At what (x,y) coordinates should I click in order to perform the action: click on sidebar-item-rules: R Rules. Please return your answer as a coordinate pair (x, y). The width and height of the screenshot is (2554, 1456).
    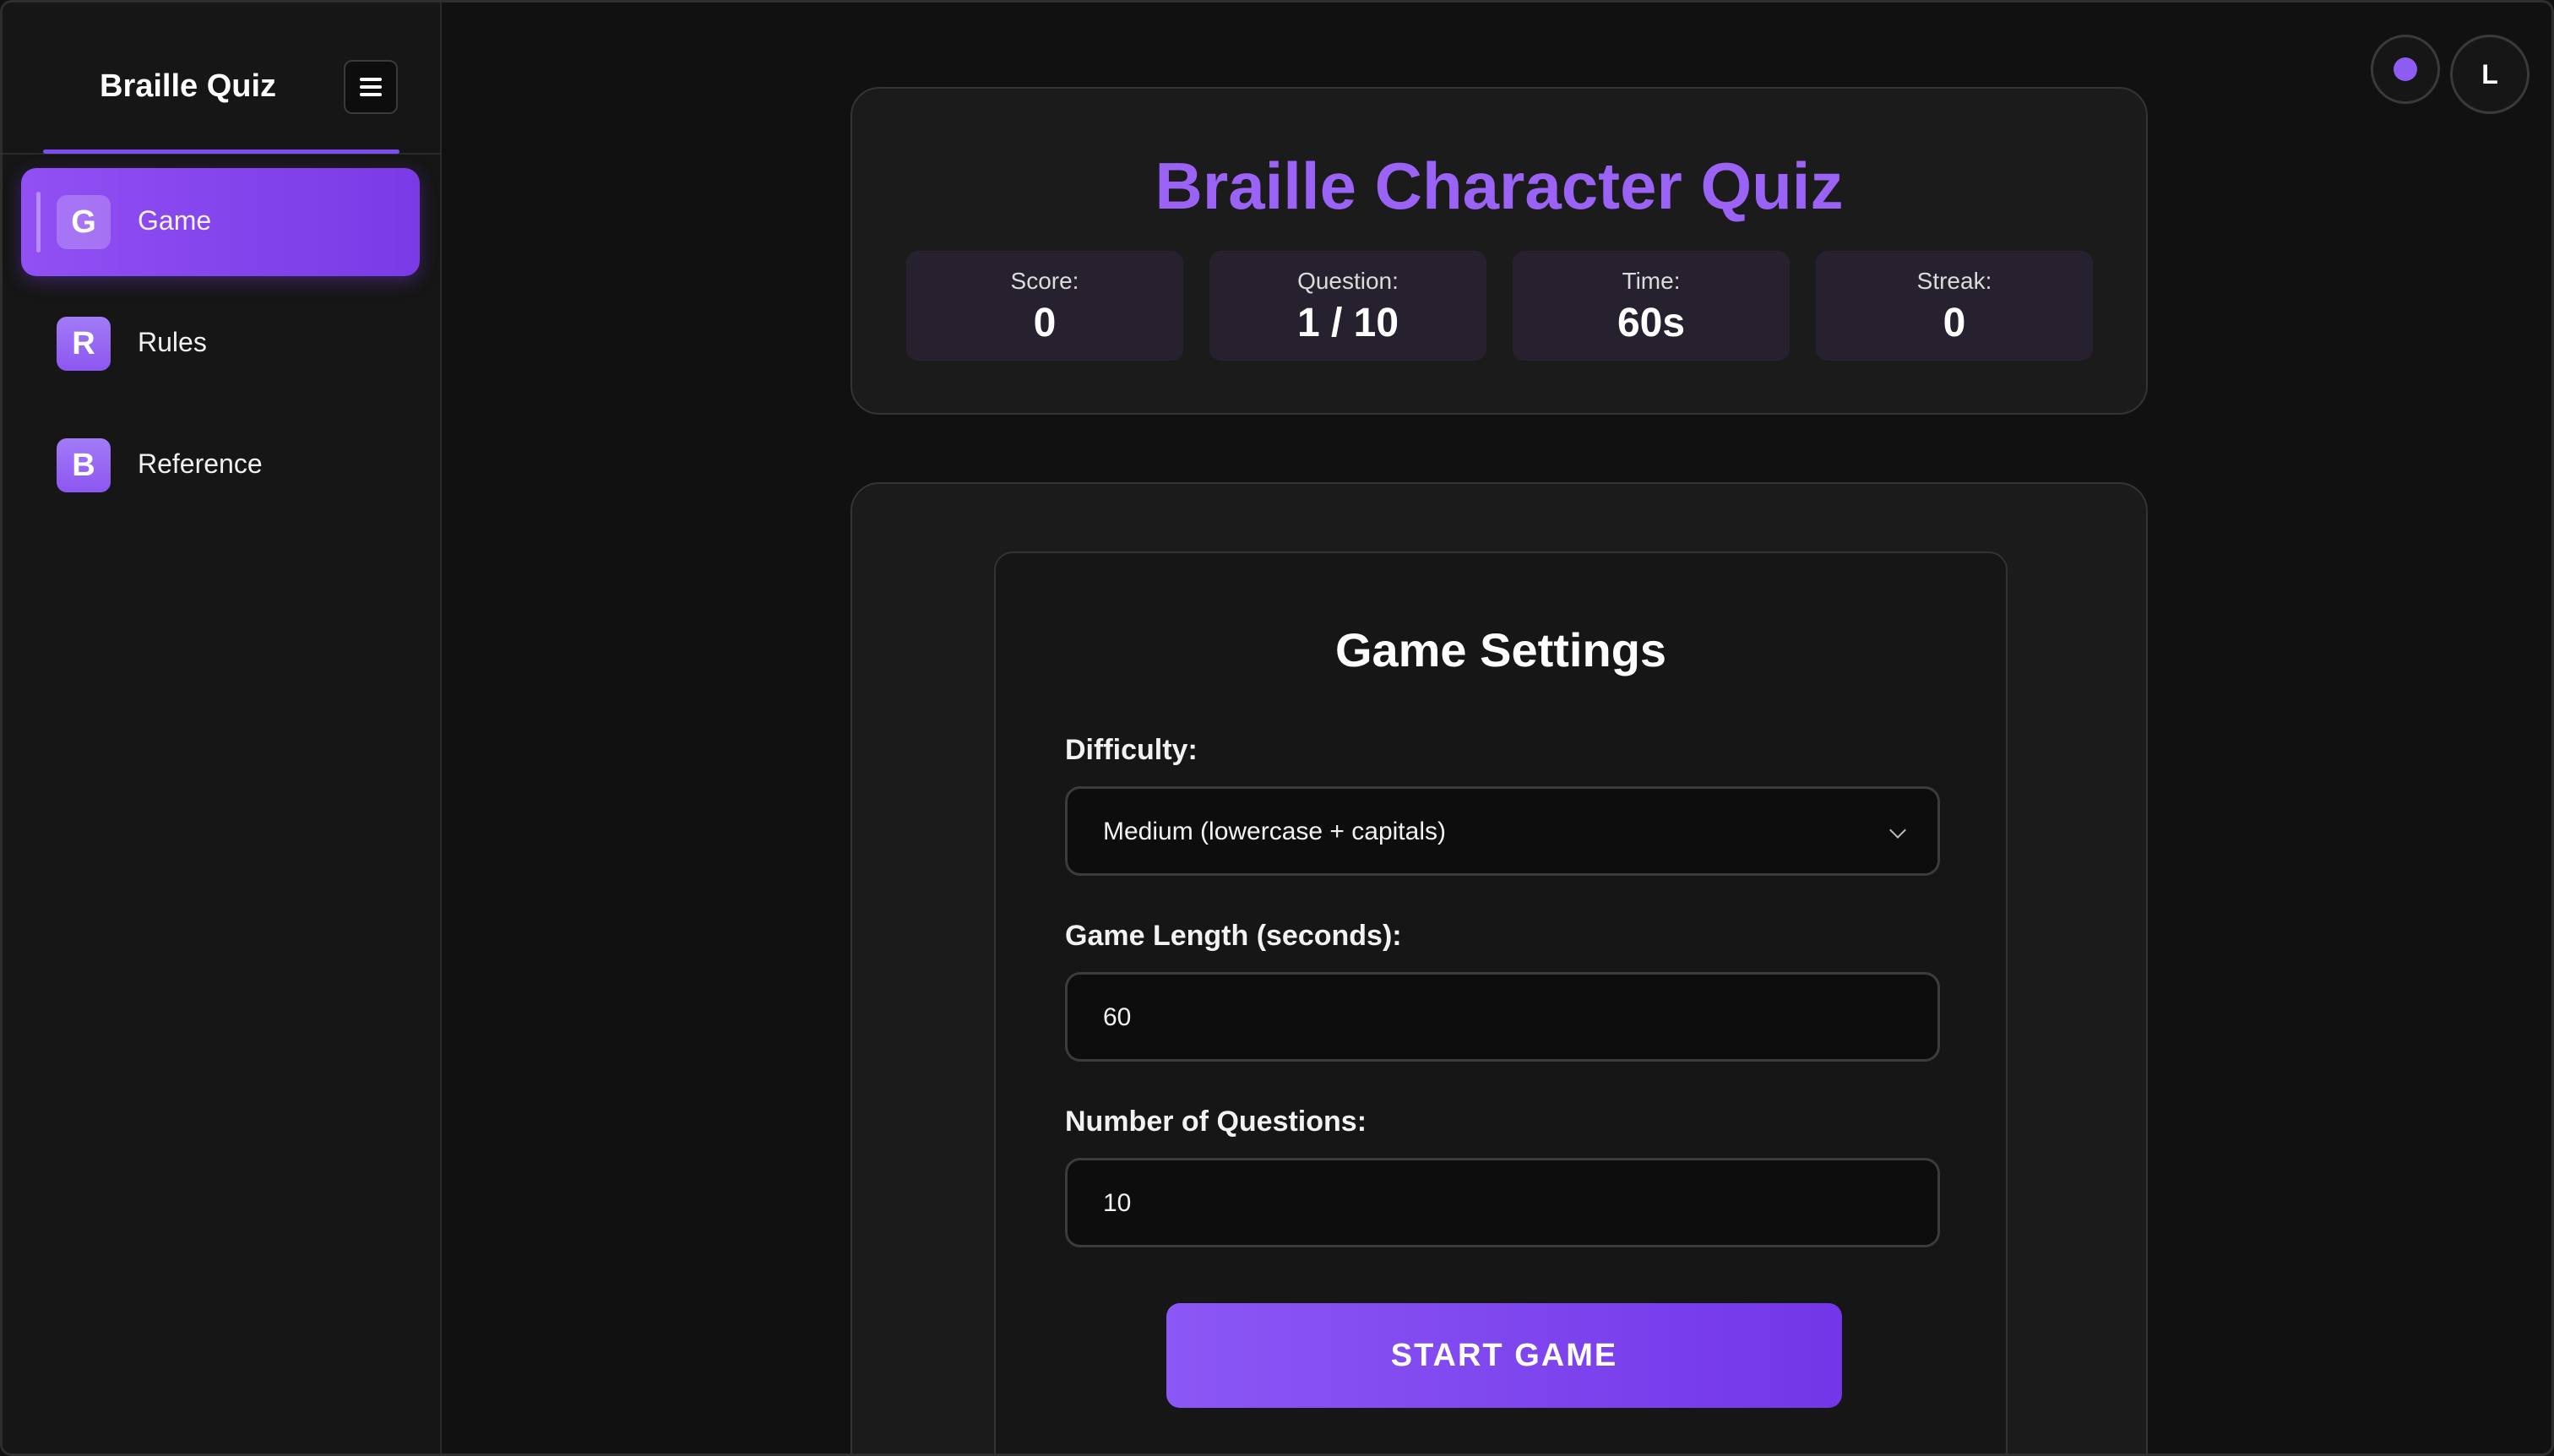
    Looking at the image, I should click on (220, 344).